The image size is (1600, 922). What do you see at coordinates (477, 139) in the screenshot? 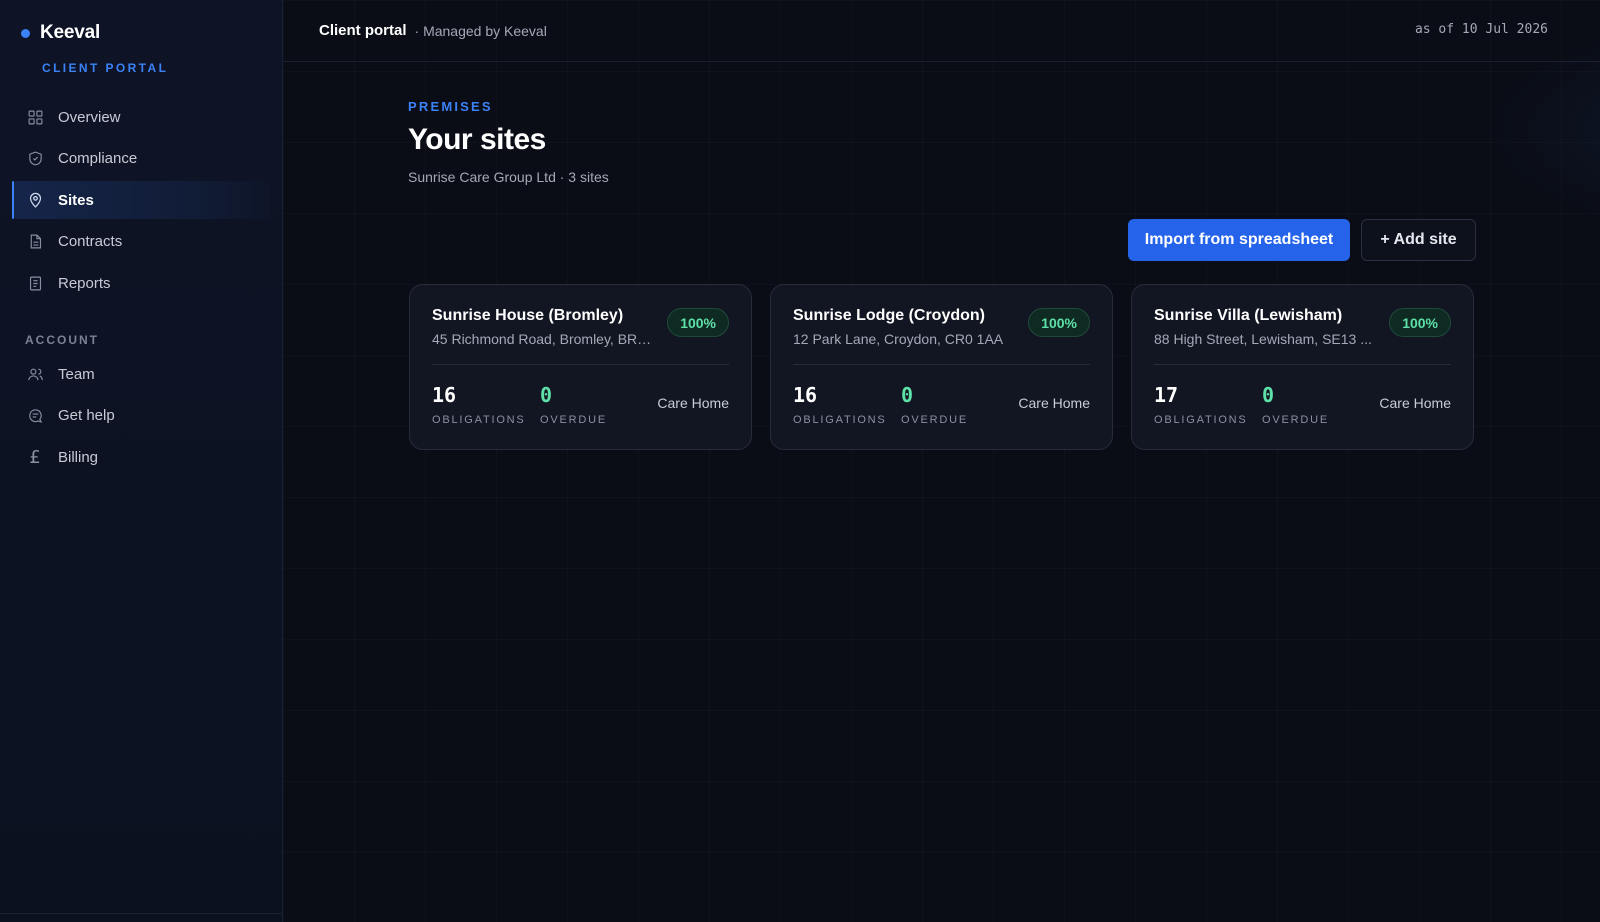
I see `page-title: Your sites` at bounding box center [477, 139].